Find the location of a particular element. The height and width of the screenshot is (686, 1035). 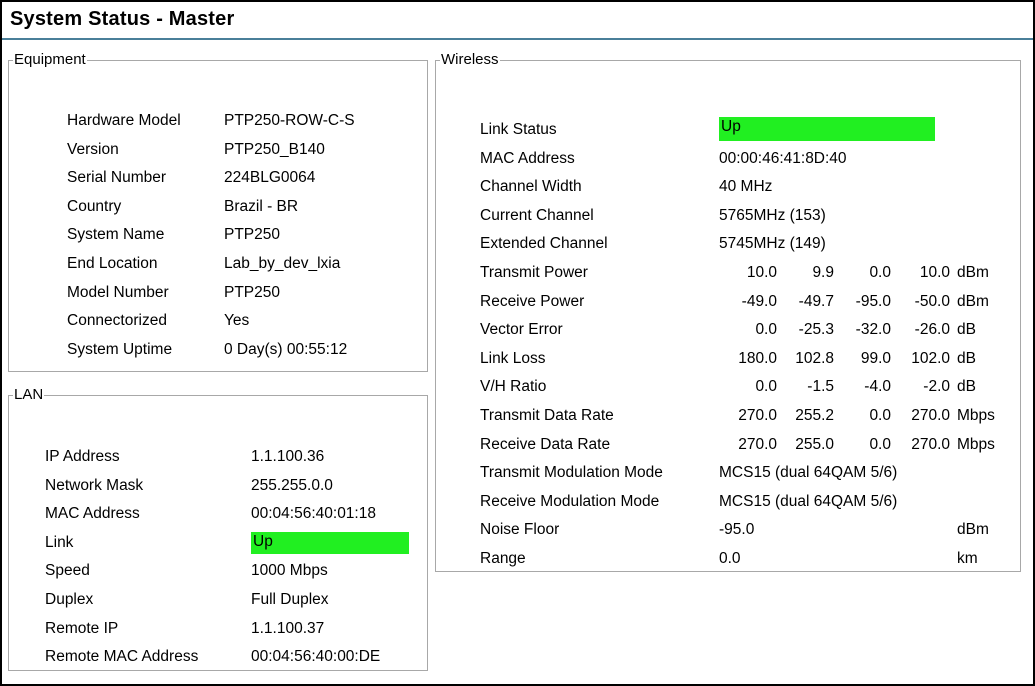

wireless-legend: Wireless is located at coordinates (470, 59).